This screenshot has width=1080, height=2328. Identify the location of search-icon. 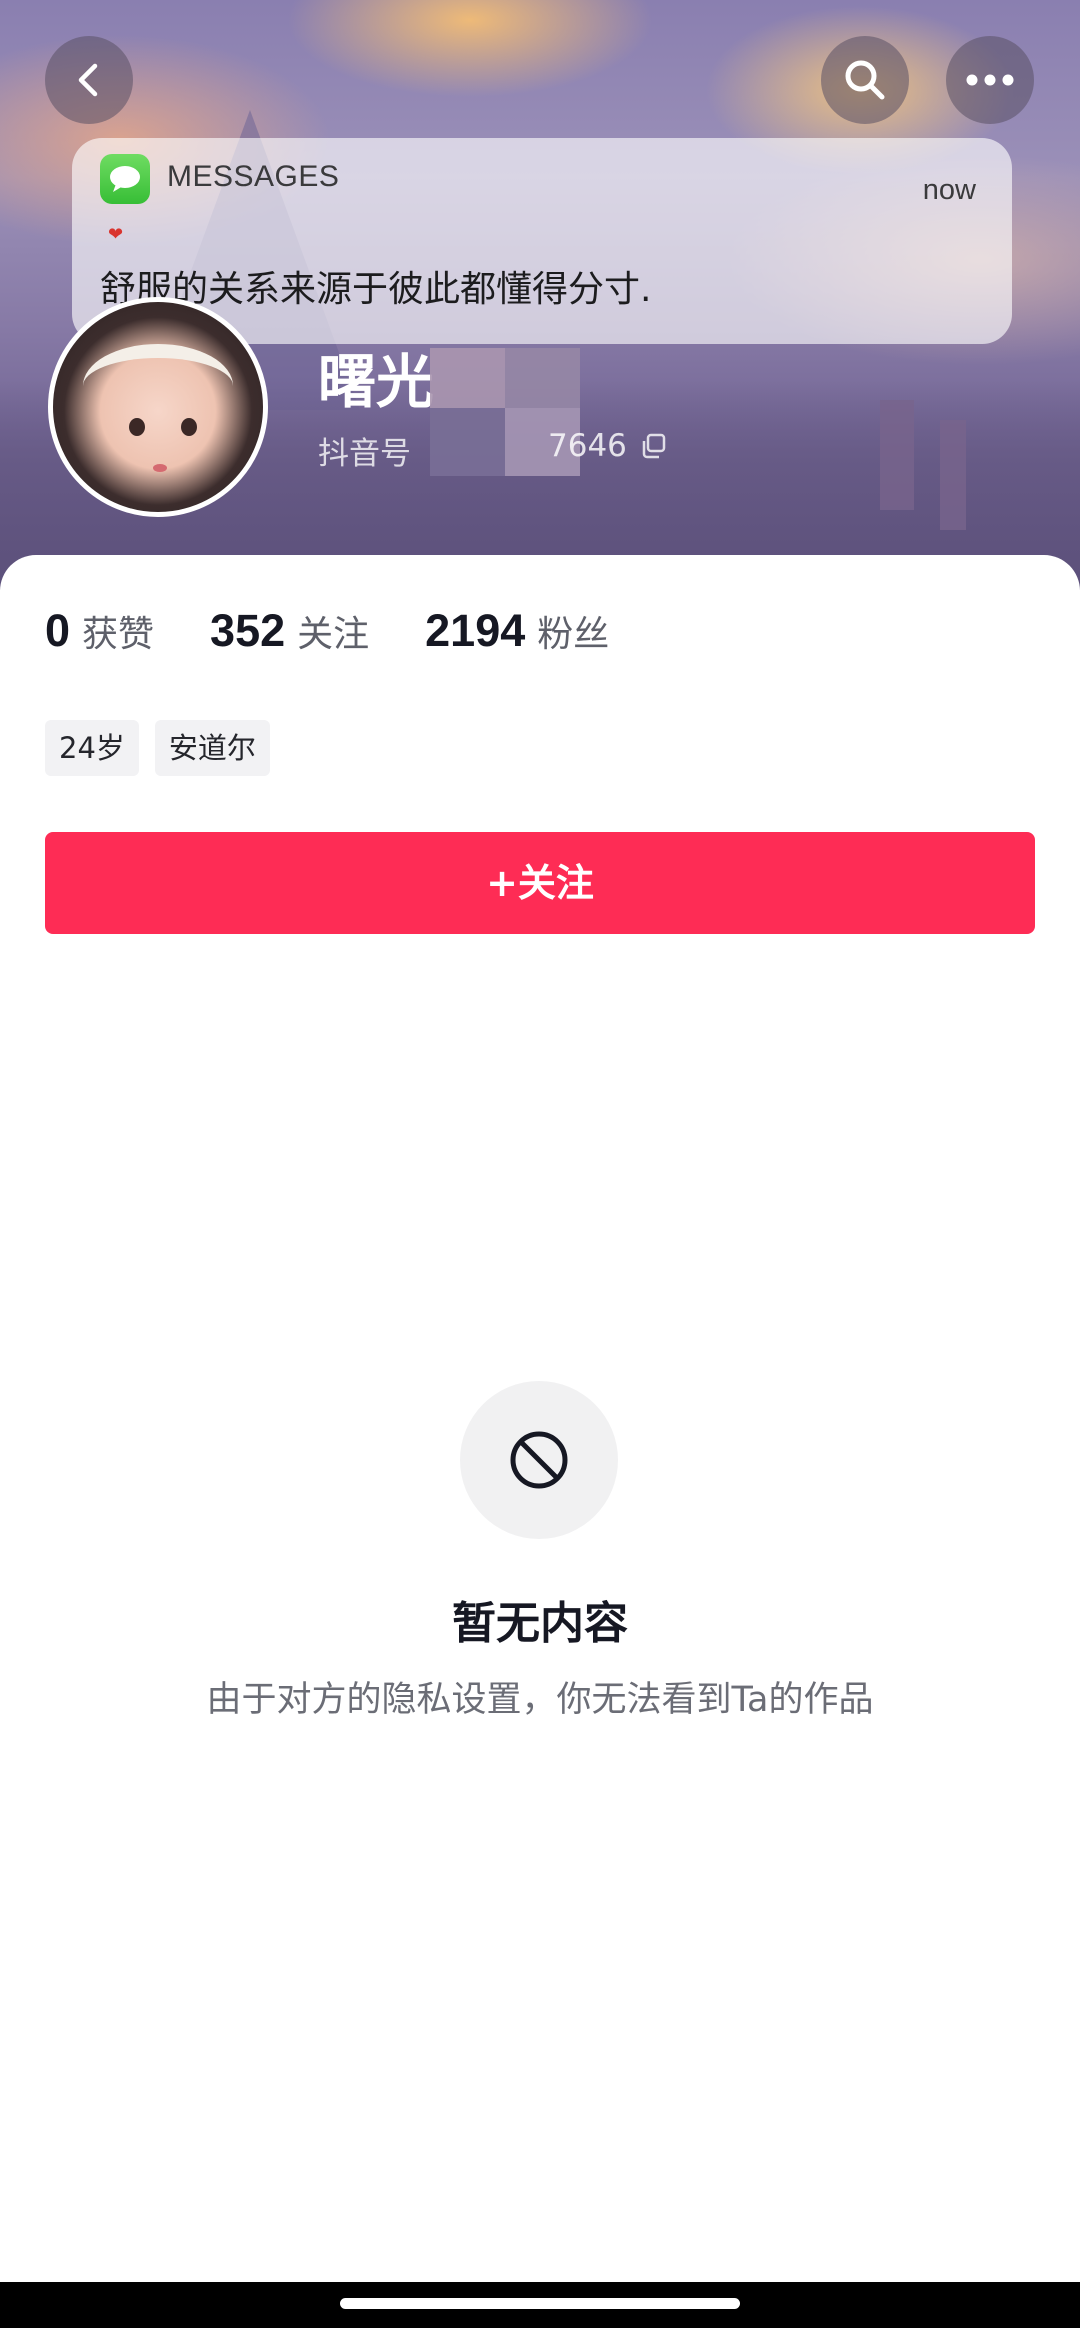
(865, 80).